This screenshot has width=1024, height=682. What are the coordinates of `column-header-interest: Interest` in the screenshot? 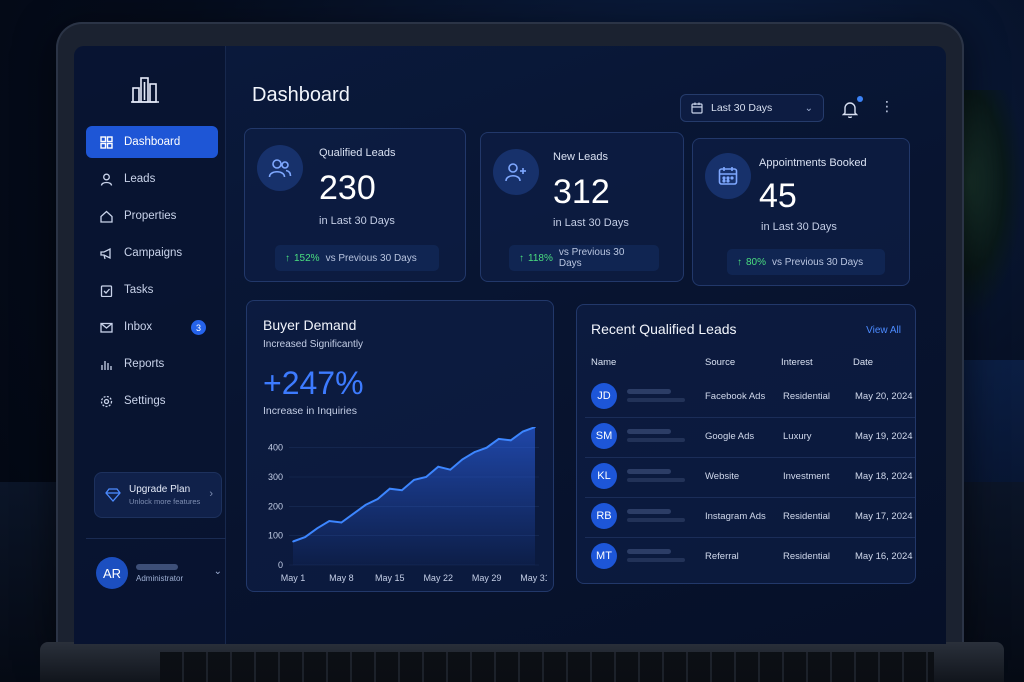 It's located at (797, 362).